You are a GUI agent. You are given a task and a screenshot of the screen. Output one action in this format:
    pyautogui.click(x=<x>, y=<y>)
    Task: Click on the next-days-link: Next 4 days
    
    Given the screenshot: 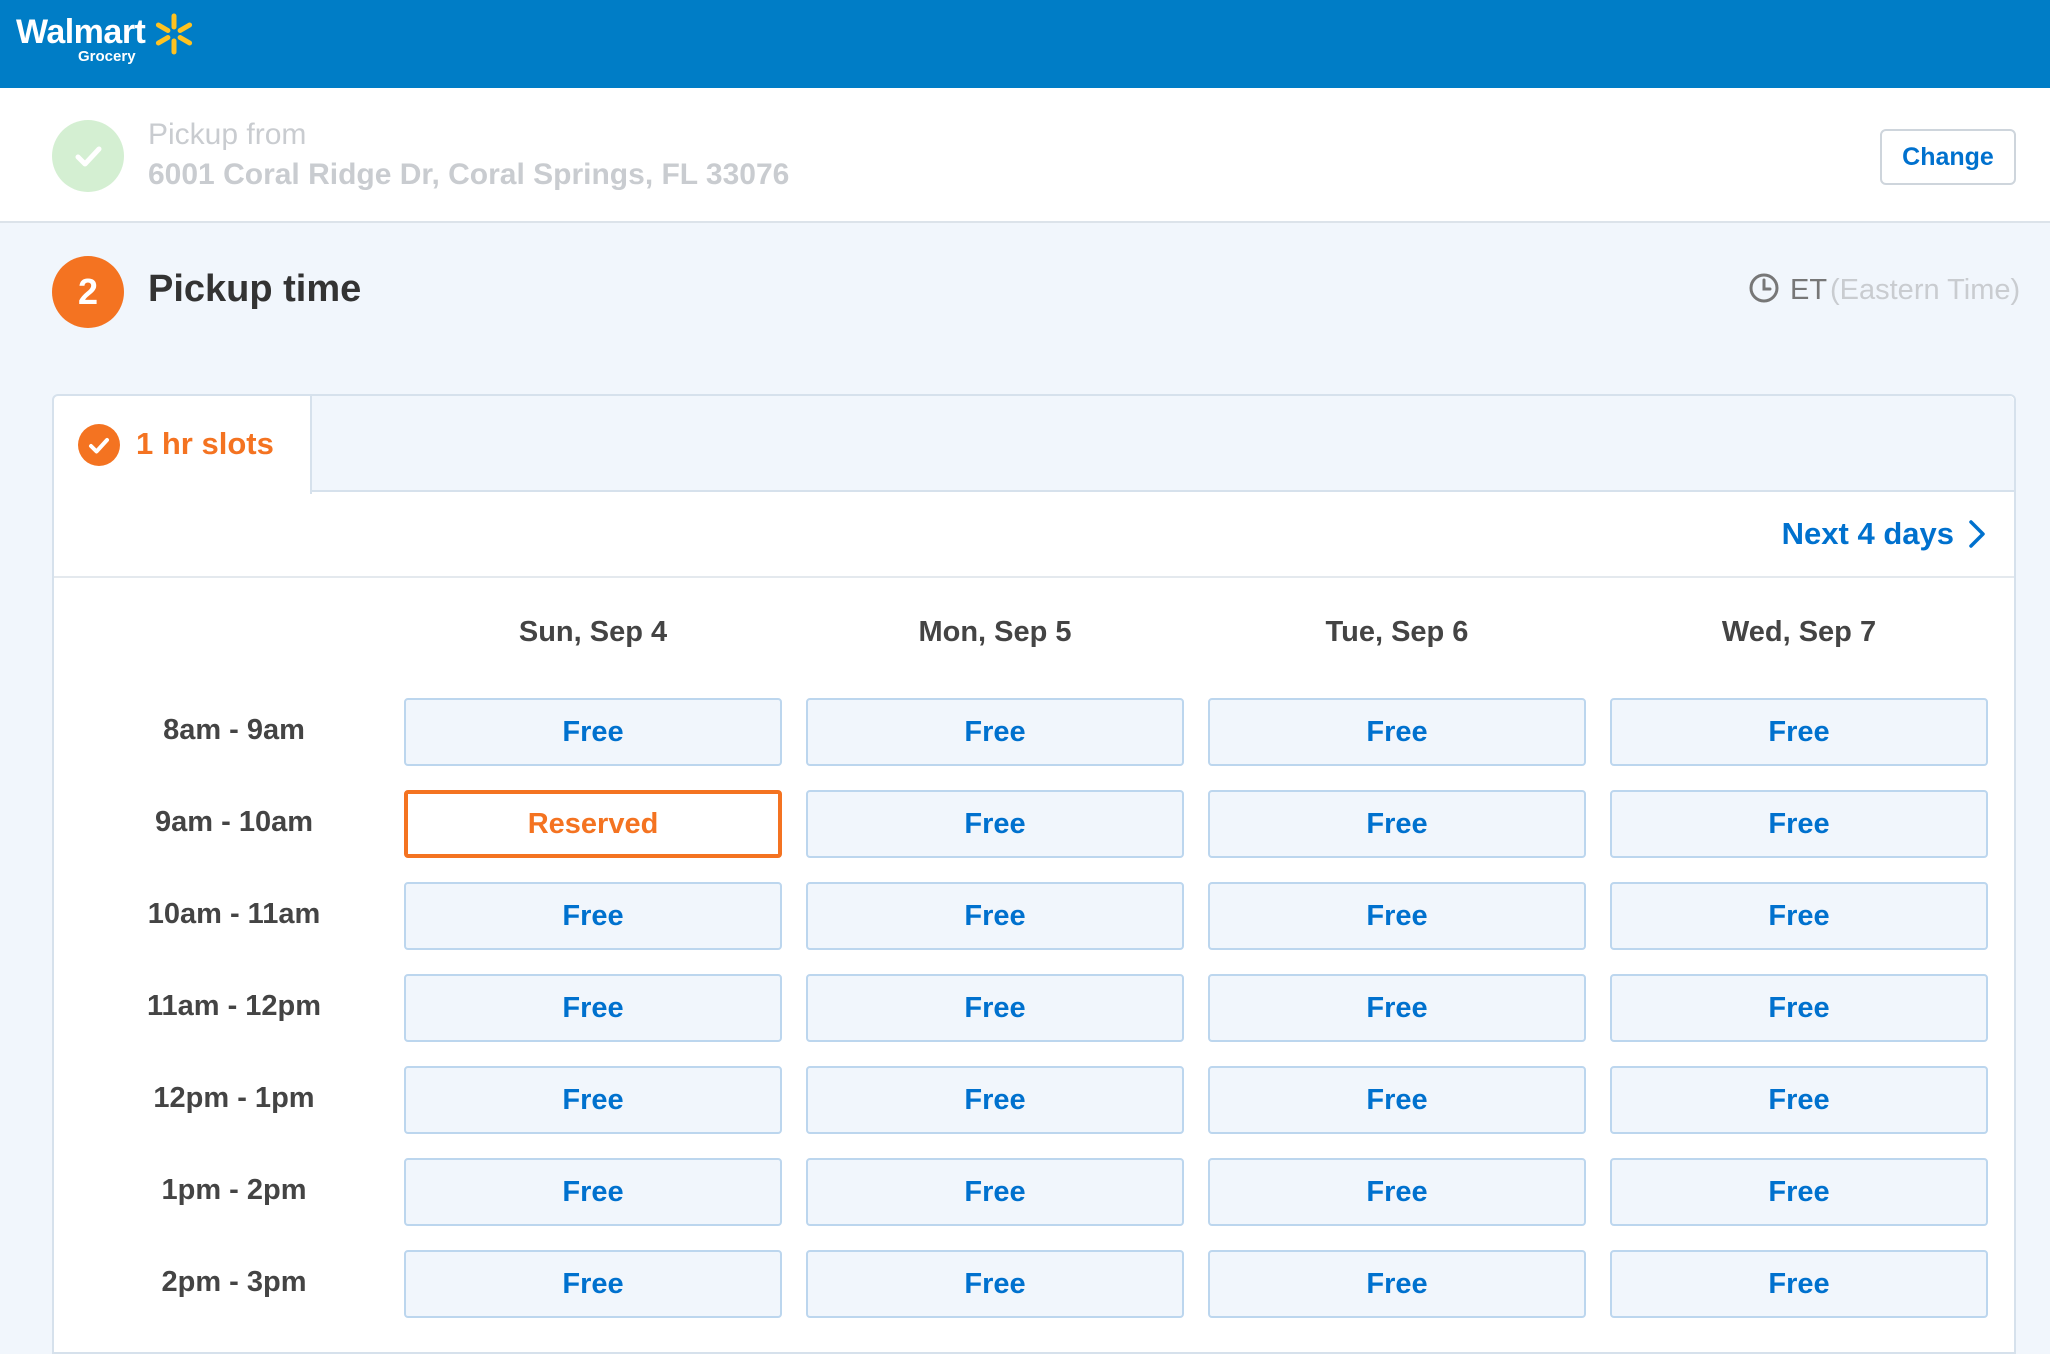 What is the action you would take?
    pyautogui.click(x=1884, y=534)
    